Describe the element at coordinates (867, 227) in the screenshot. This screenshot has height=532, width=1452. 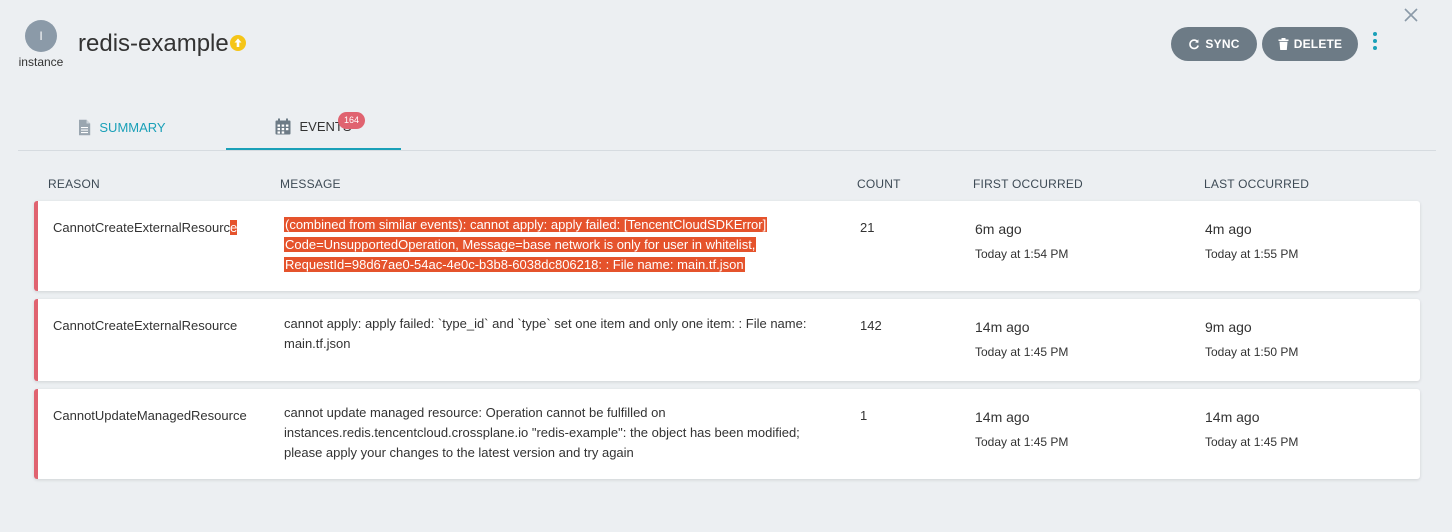
I see `row-count: 21` at that location.